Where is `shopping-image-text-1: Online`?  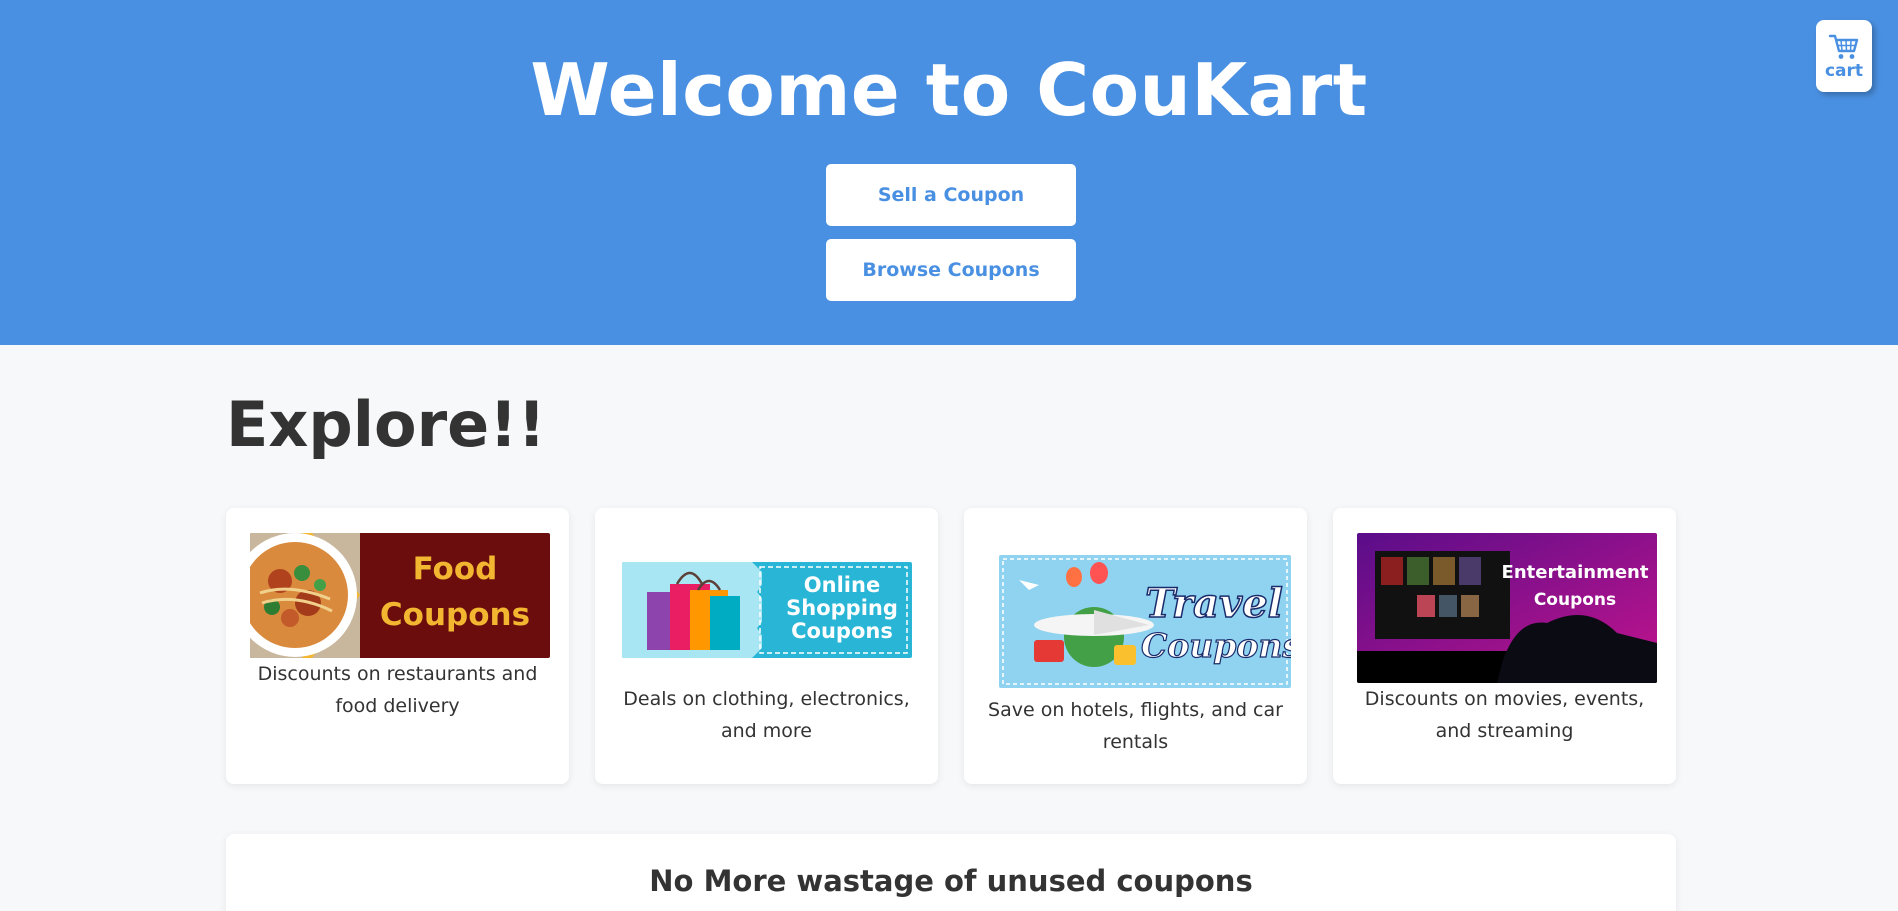
shopping-image-text-1: Online is located at coordinates (842, 585).